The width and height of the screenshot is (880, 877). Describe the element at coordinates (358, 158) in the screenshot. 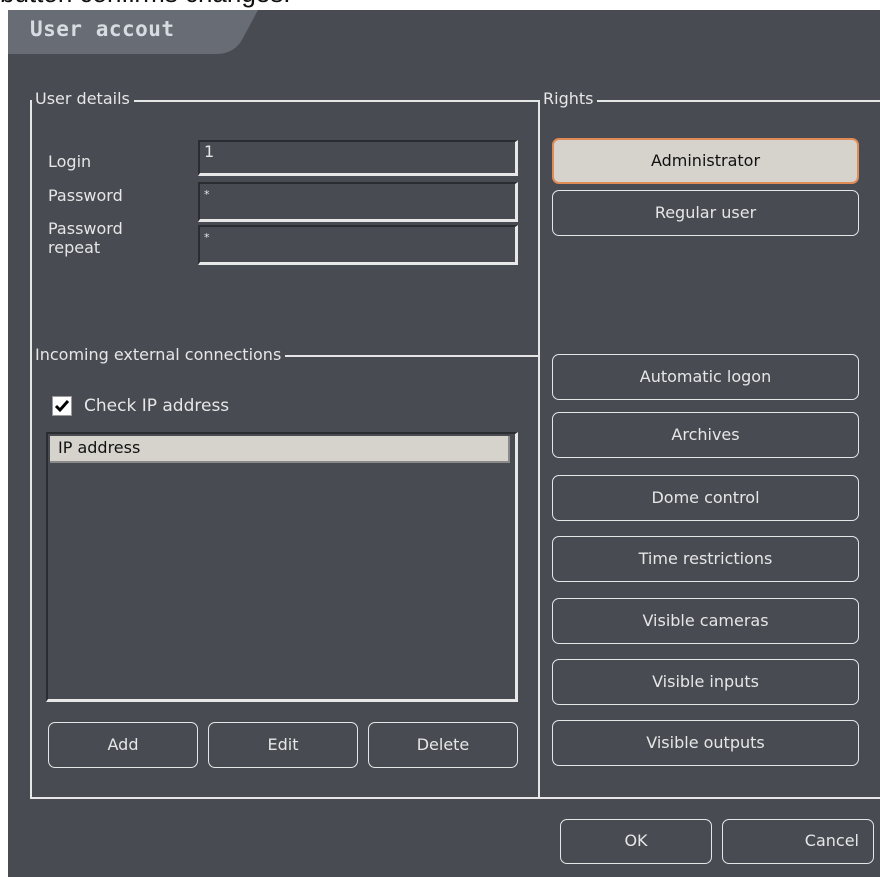

I see `login-field: 1` at that location.